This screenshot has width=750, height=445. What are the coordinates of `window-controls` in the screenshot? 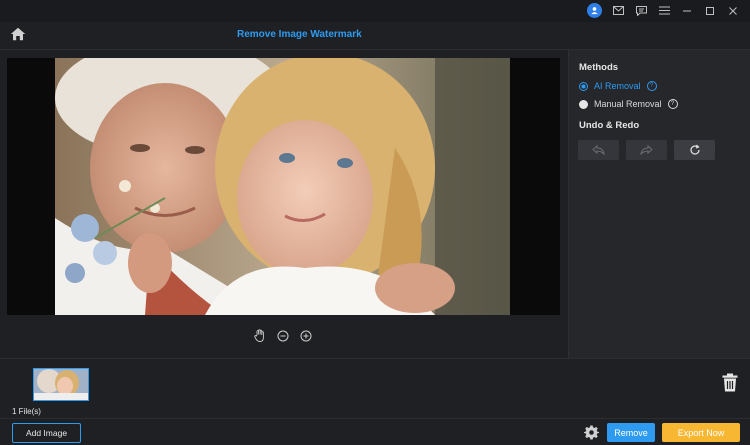 It's located at (663, 10).